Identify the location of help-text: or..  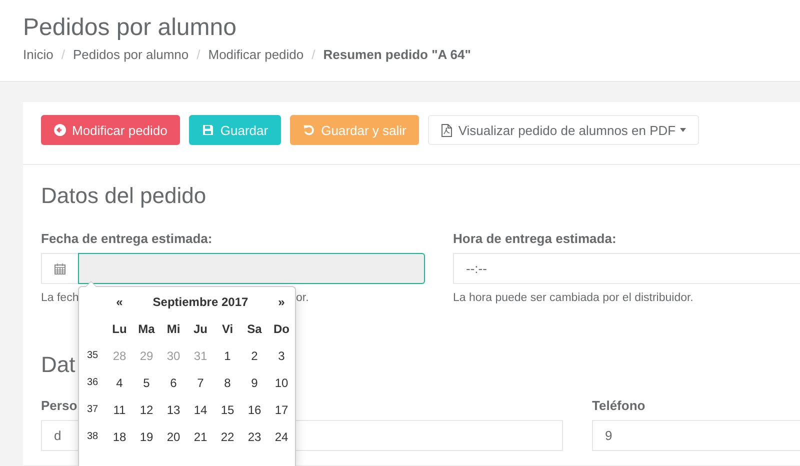
(302, 298).